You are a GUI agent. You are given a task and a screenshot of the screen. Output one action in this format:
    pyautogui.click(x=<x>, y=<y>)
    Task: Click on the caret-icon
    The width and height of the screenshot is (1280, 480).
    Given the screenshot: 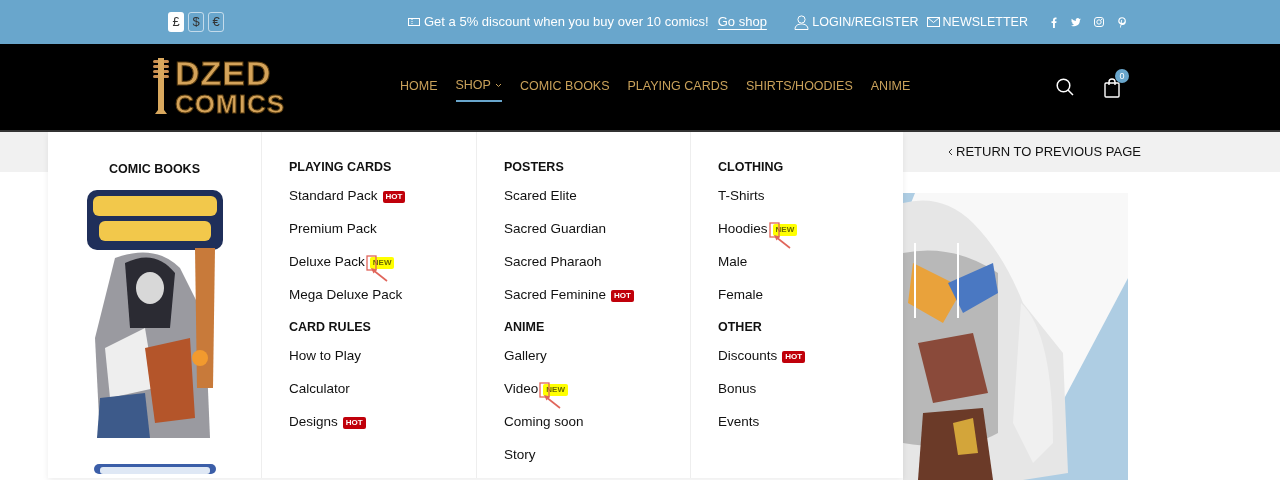 What is the action you would take?
    pyautogui.click(x=498, y=85)
    